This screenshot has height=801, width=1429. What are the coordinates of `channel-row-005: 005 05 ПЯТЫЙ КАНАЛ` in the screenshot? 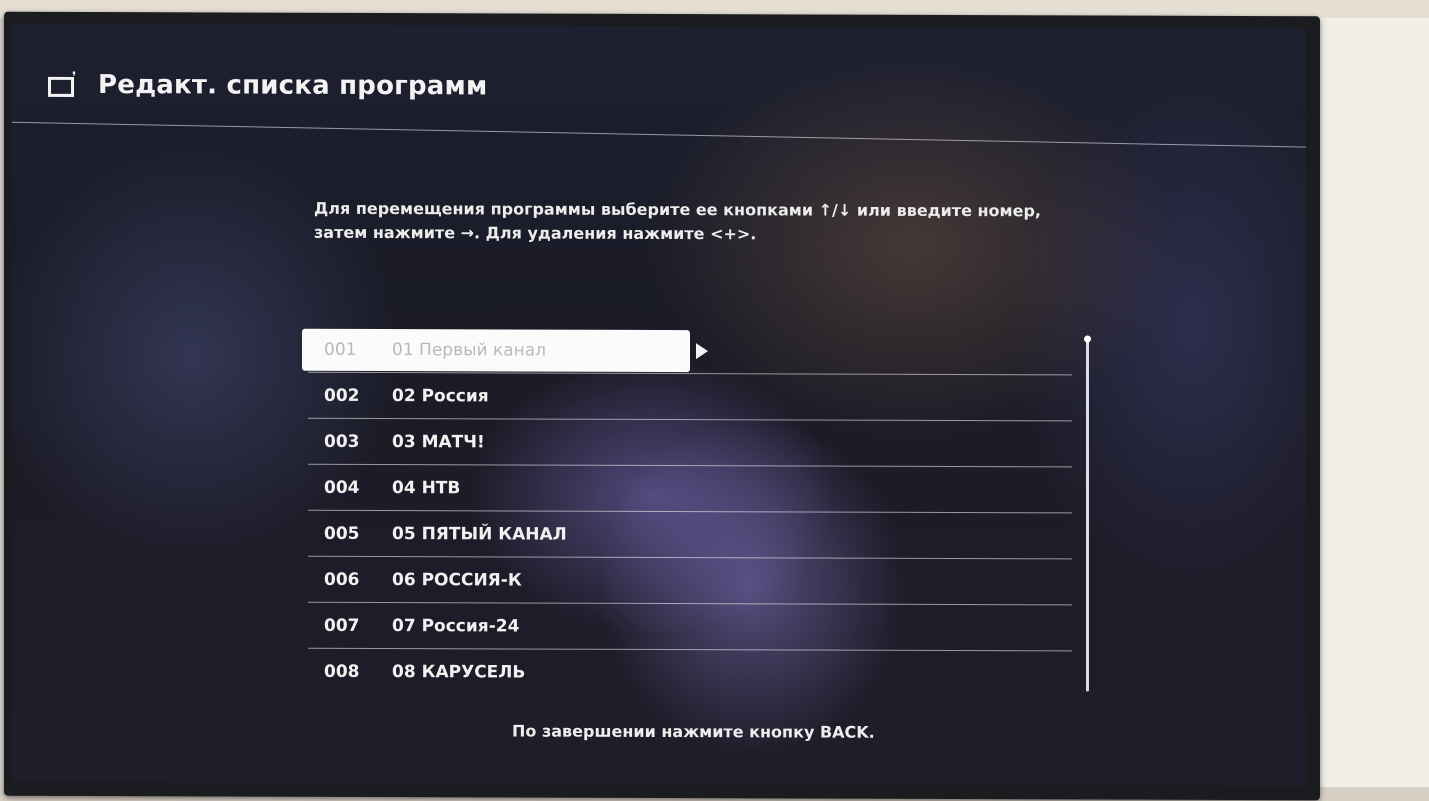 It's located at (687, 535).